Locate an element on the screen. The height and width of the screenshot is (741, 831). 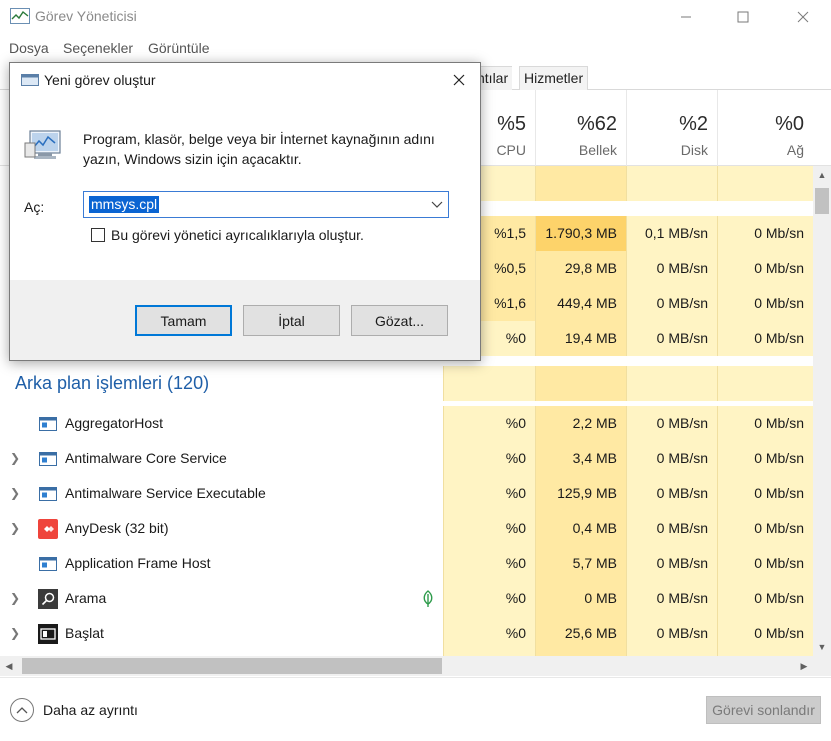
maximize-icon is located at coordinates (743, 17).